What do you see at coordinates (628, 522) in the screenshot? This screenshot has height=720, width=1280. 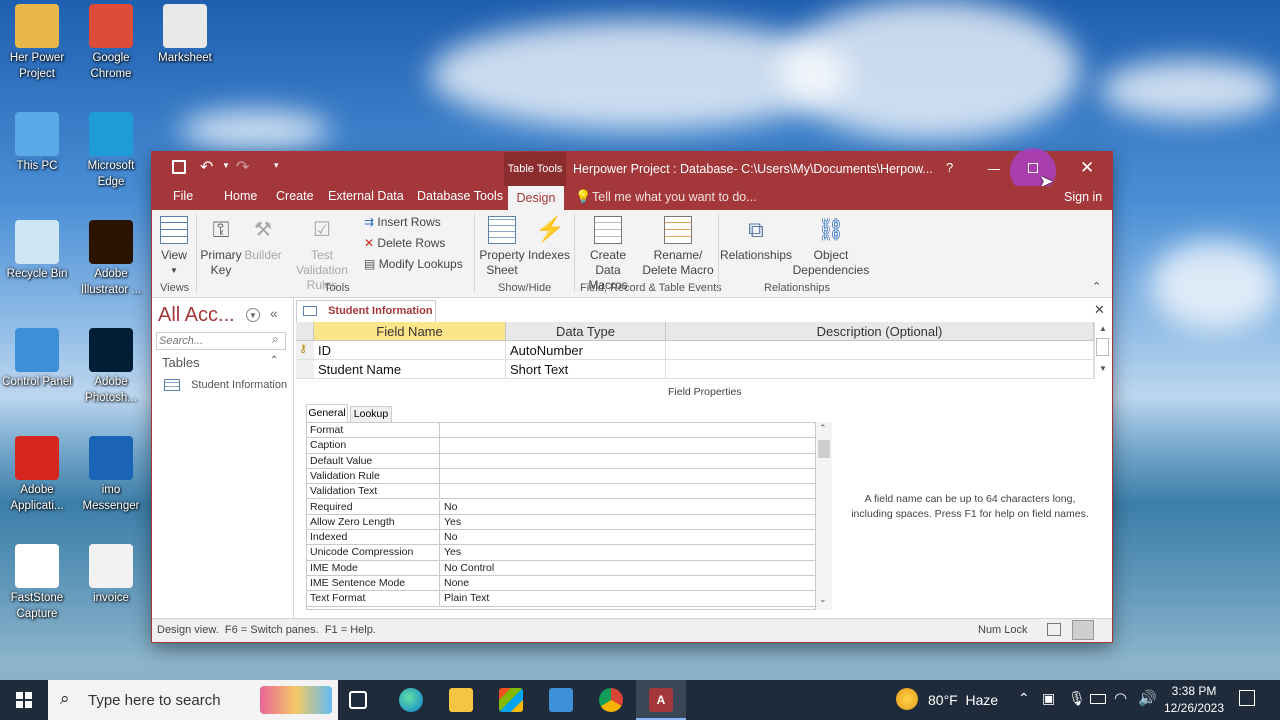 I see `property-value: Yes` at bounding box center [628, 522].